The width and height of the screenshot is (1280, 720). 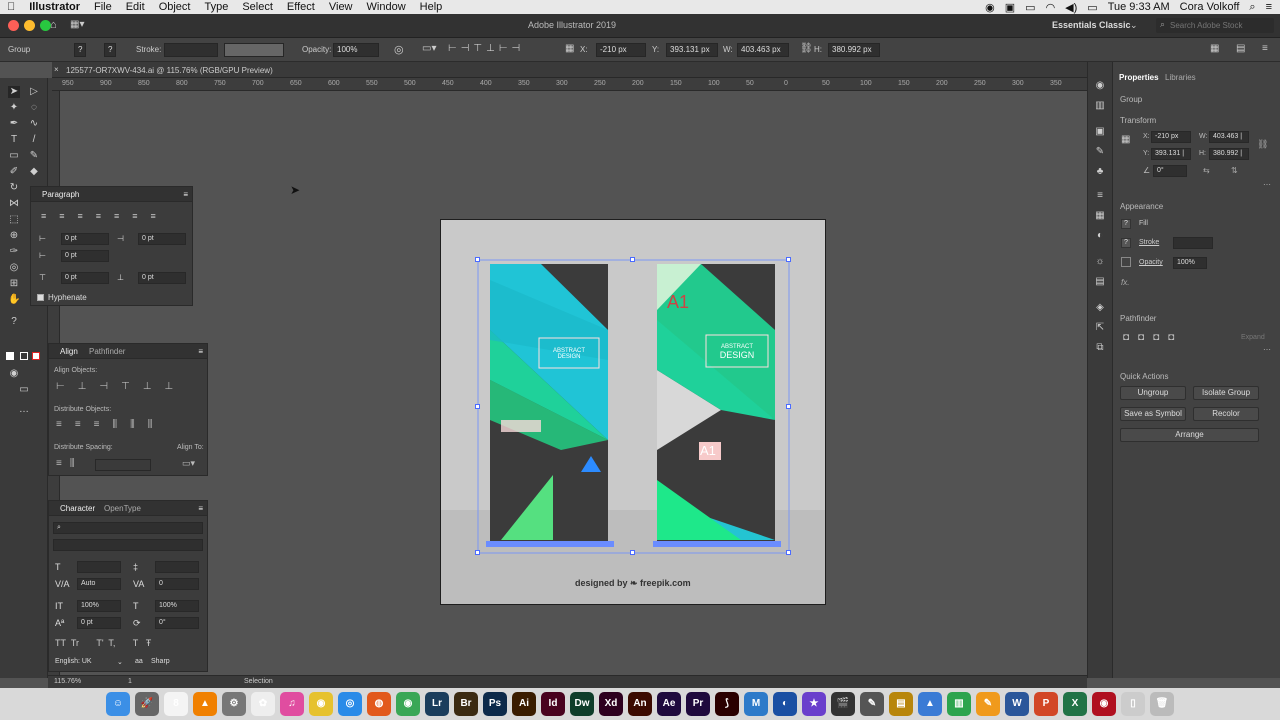 What do you see at coordinates (321, 704) in the screenshot?
I see `dock-cyberduck-icon: ◉` at bounding box center [321, 704].